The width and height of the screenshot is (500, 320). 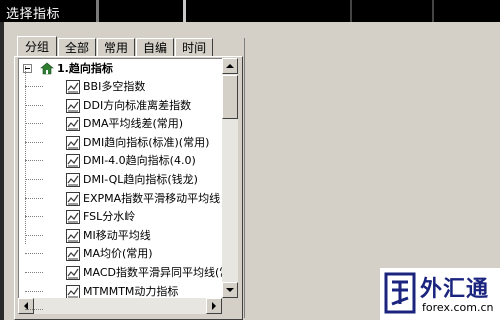 I want to click on watermark-domain: forex.com.cn, so click(x=458, y=307).